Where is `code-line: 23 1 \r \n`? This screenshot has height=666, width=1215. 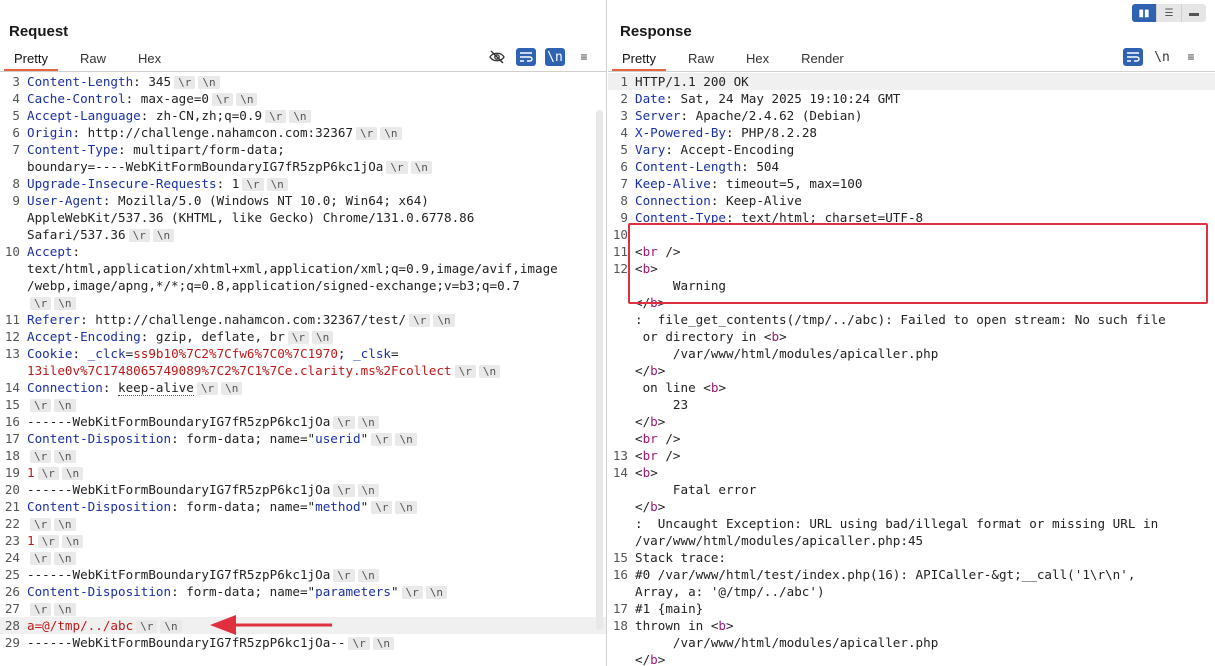 code-line: 23 1 \r \n is located at coordinates (303, 540).